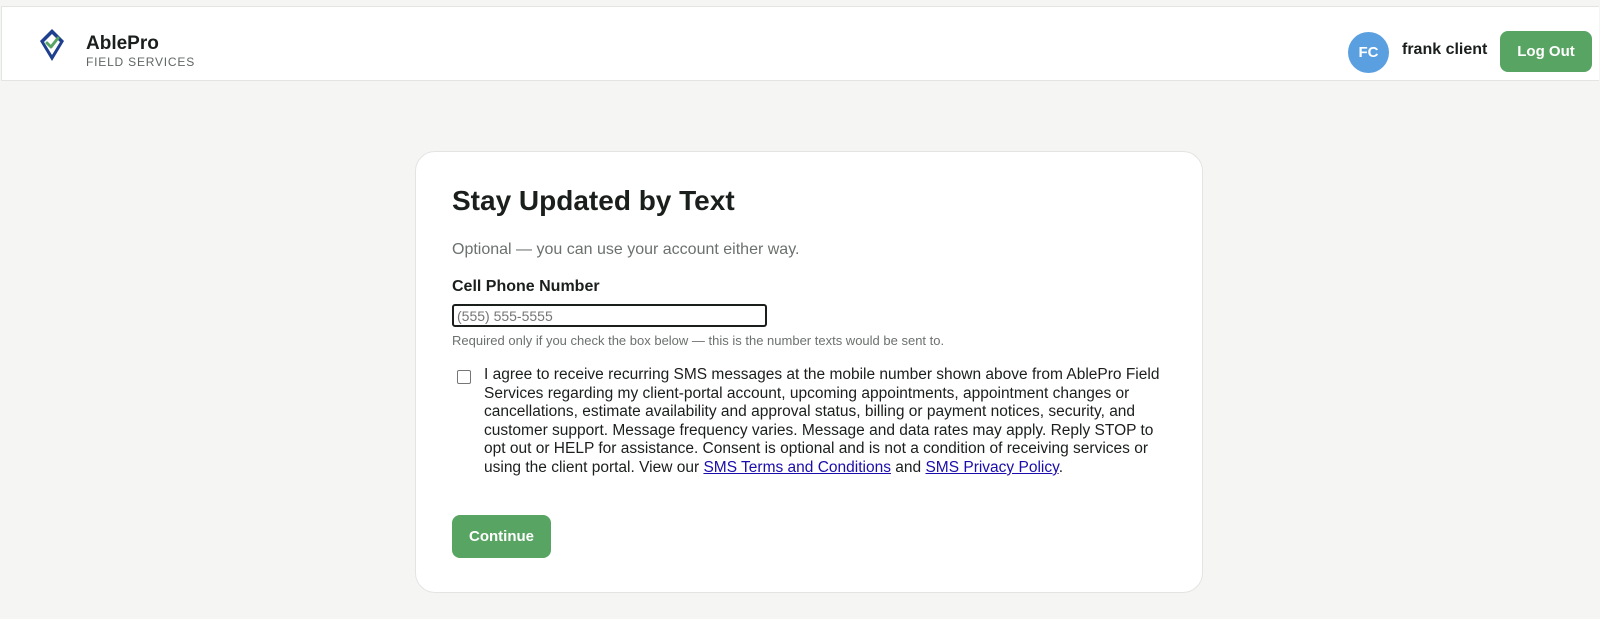  Describe the element at coordinates (593, 200) in the screenshot. I see `page-title: Stay Updated by Text` at that location.